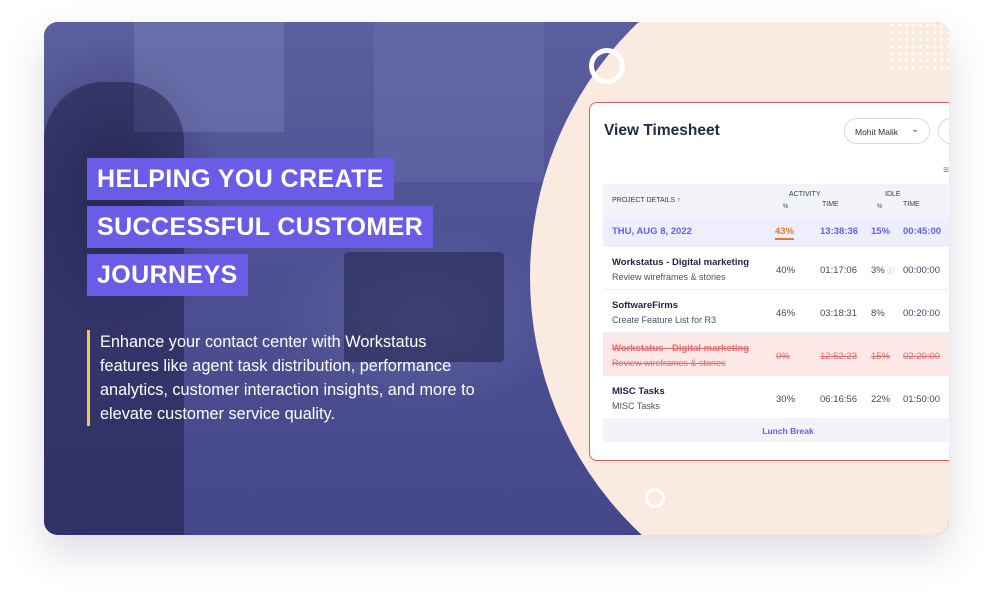 The width and height of the screenshot is (993, 600). What do you see at coordinates (805, 194) in the screenshot?
I see `col-activity: ACTIVITY` at bounding box center [805, 194].